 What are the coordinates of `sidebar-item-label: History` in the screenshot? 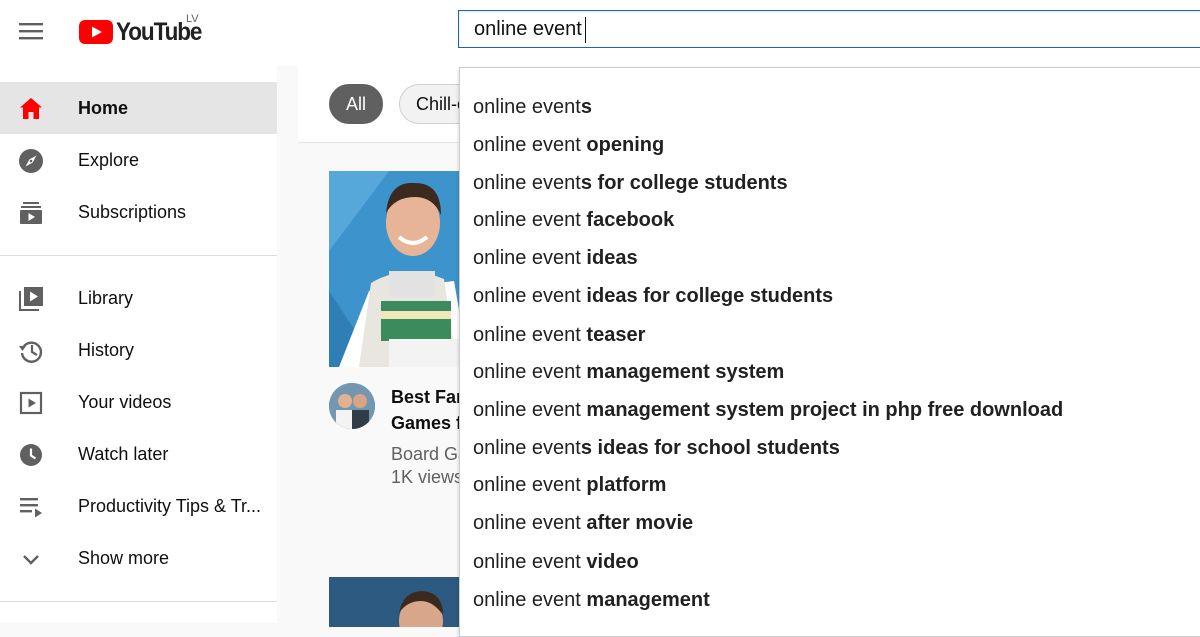 It's located at (106, 350).